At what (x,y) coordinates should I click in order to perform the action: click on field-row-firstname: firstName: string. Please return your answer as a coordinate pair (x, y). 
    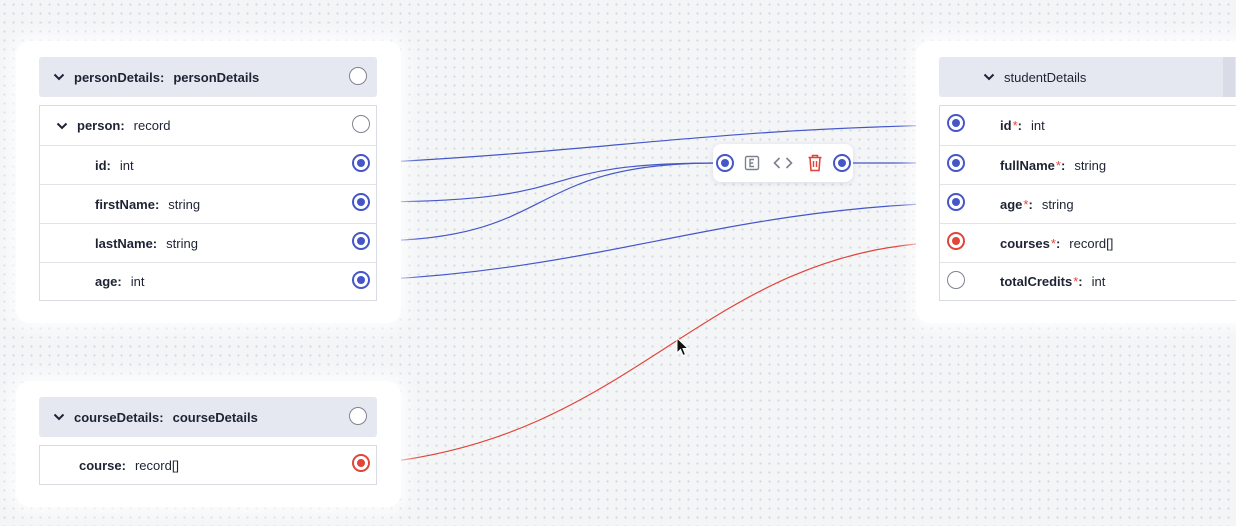
    Looking at the image, I should click on (208, 203).